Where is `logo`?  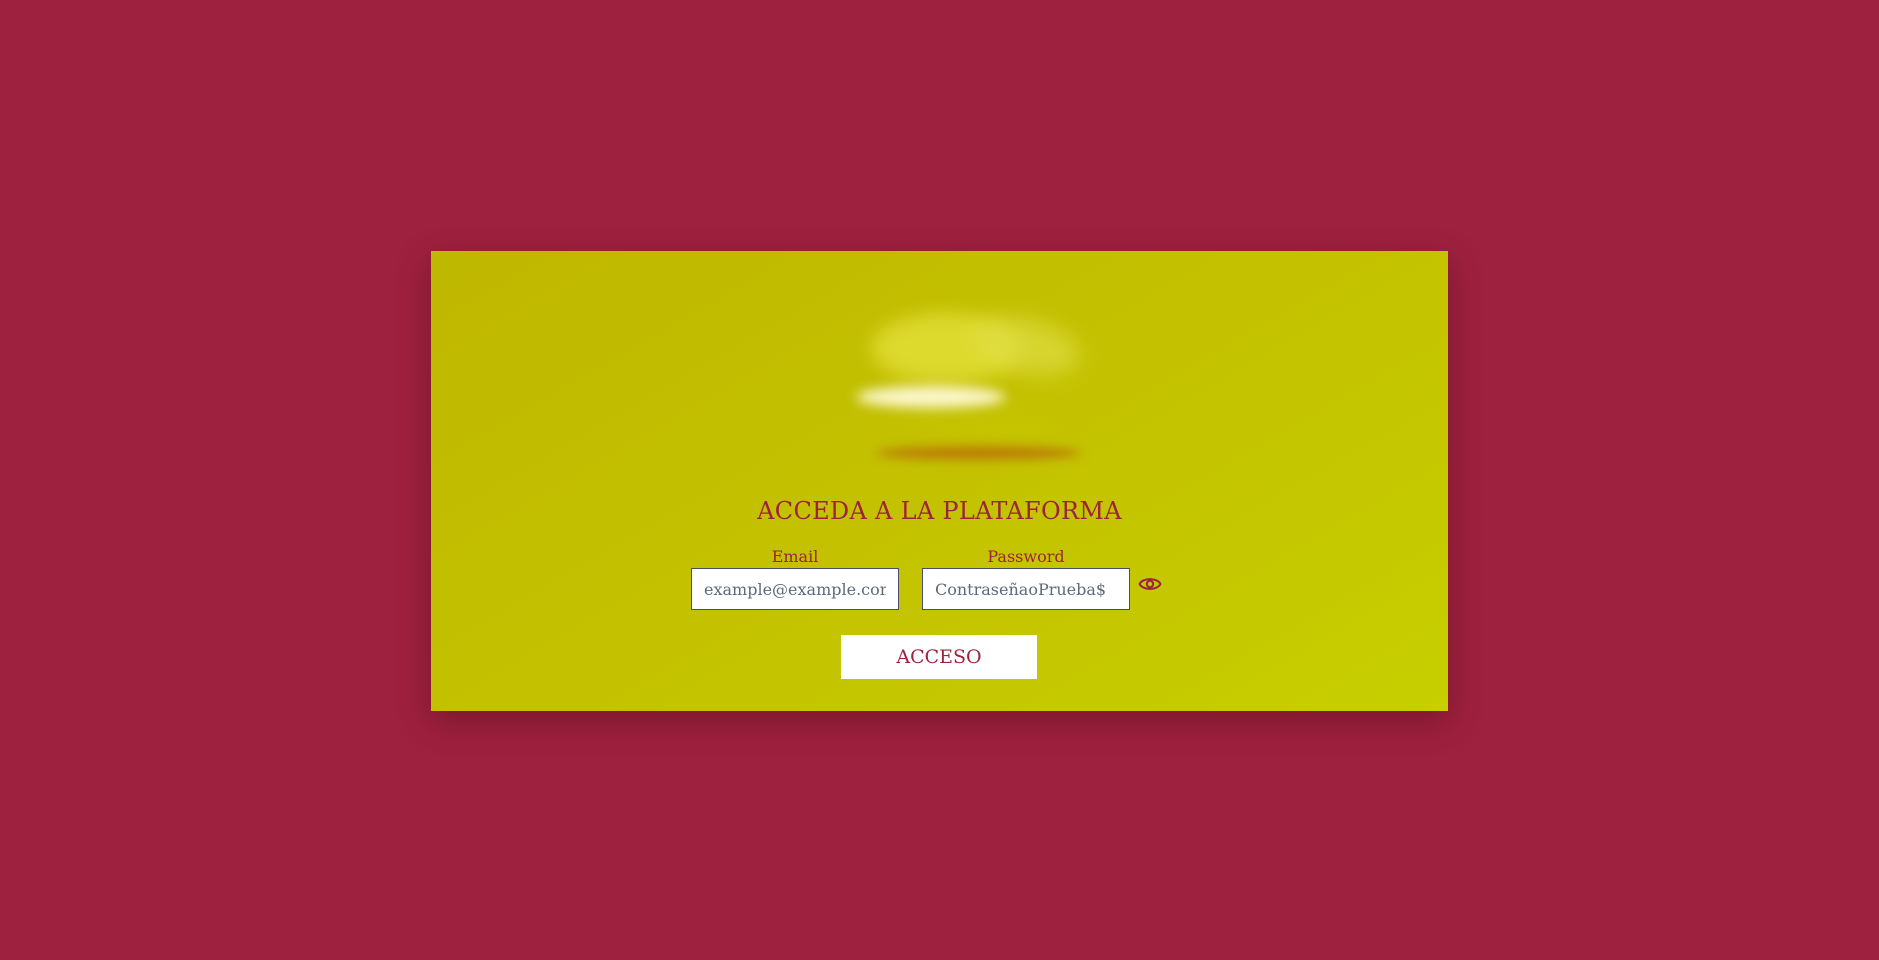
logo is located at coordinates (951, 371).